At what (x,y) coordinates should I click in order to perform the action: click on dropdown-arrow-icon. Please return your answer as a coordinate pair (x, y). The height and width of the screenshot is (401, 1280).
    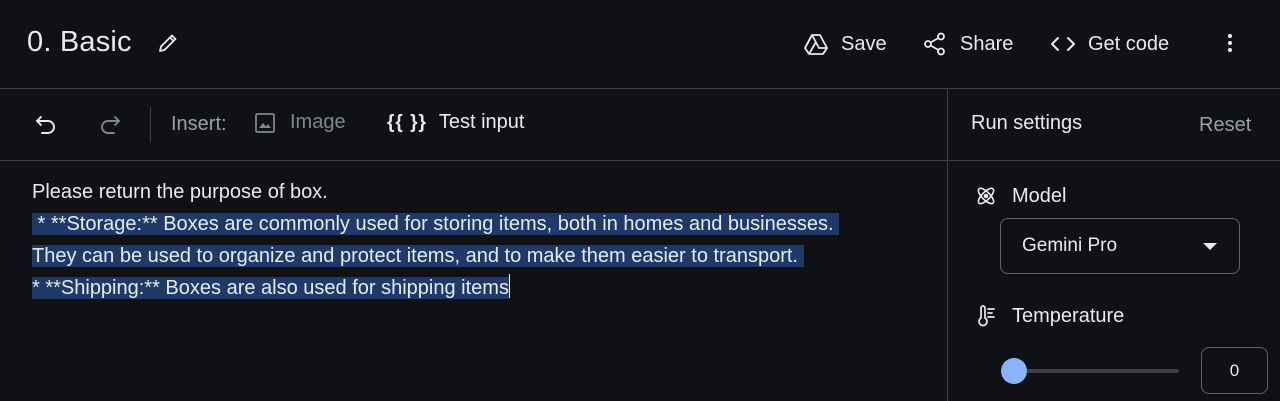
    Looking at the image, I should click on (1210, 246).